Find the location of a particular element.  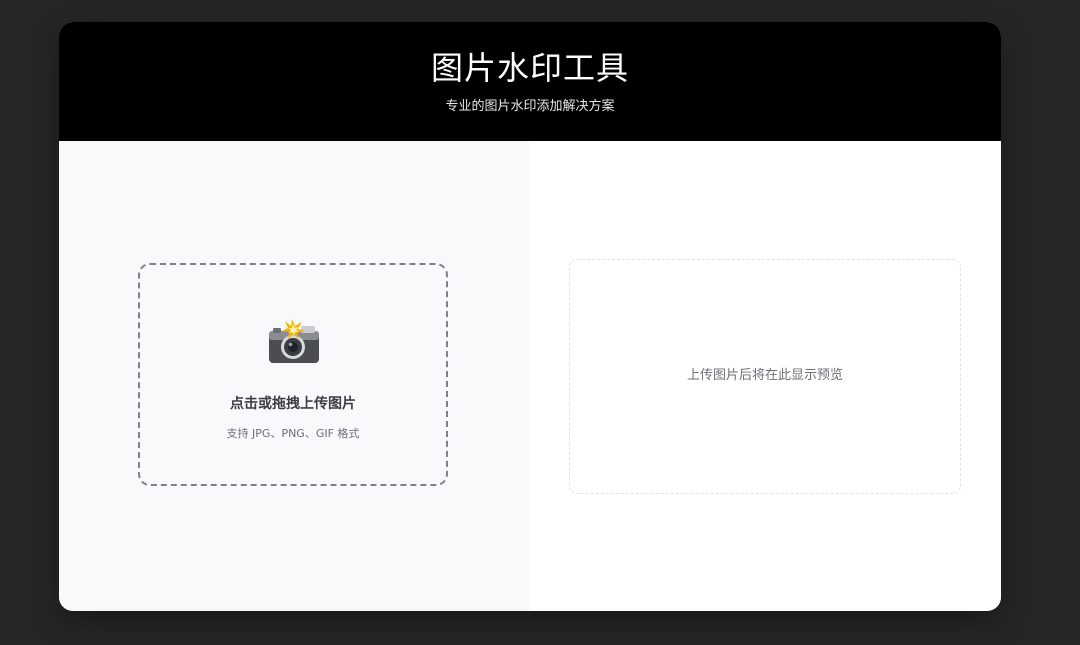

page-subtitle: 专业的图片水印添加解决方案 is located at coordinates (530, 106).